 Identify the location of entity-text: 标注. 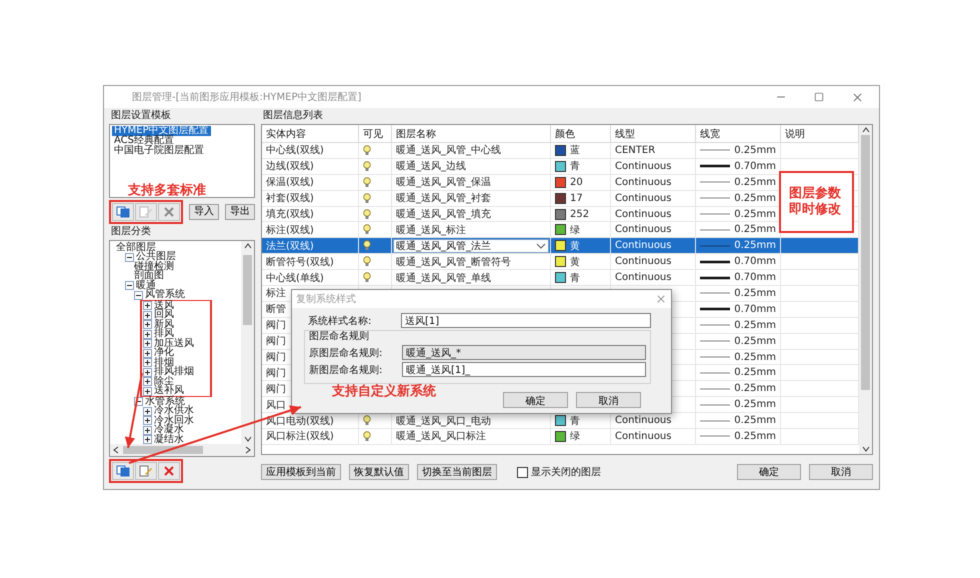
(276, 293).